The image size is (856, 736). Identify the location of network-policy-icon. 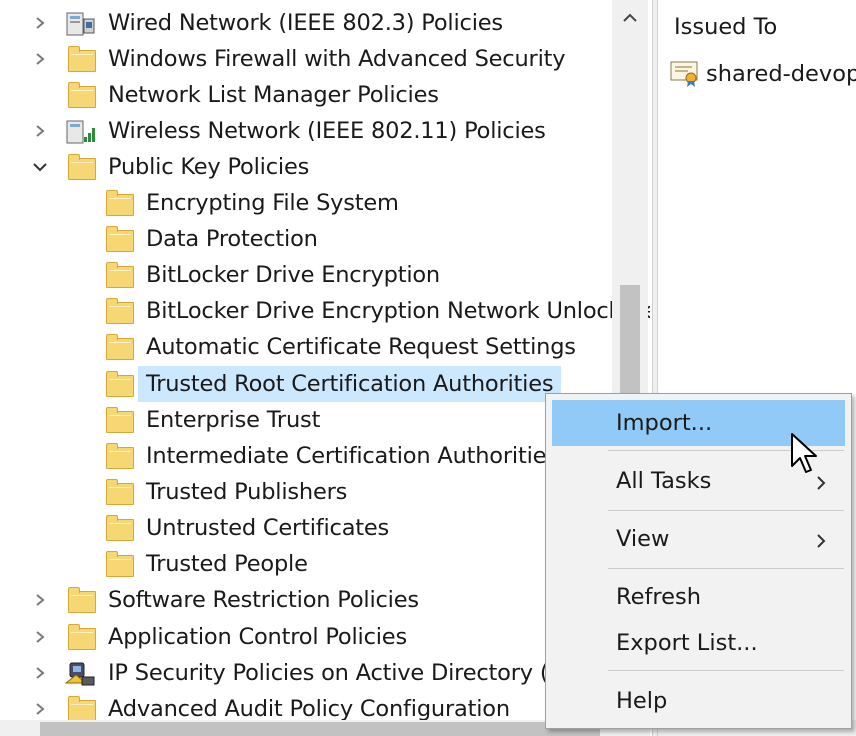
(80, 23).